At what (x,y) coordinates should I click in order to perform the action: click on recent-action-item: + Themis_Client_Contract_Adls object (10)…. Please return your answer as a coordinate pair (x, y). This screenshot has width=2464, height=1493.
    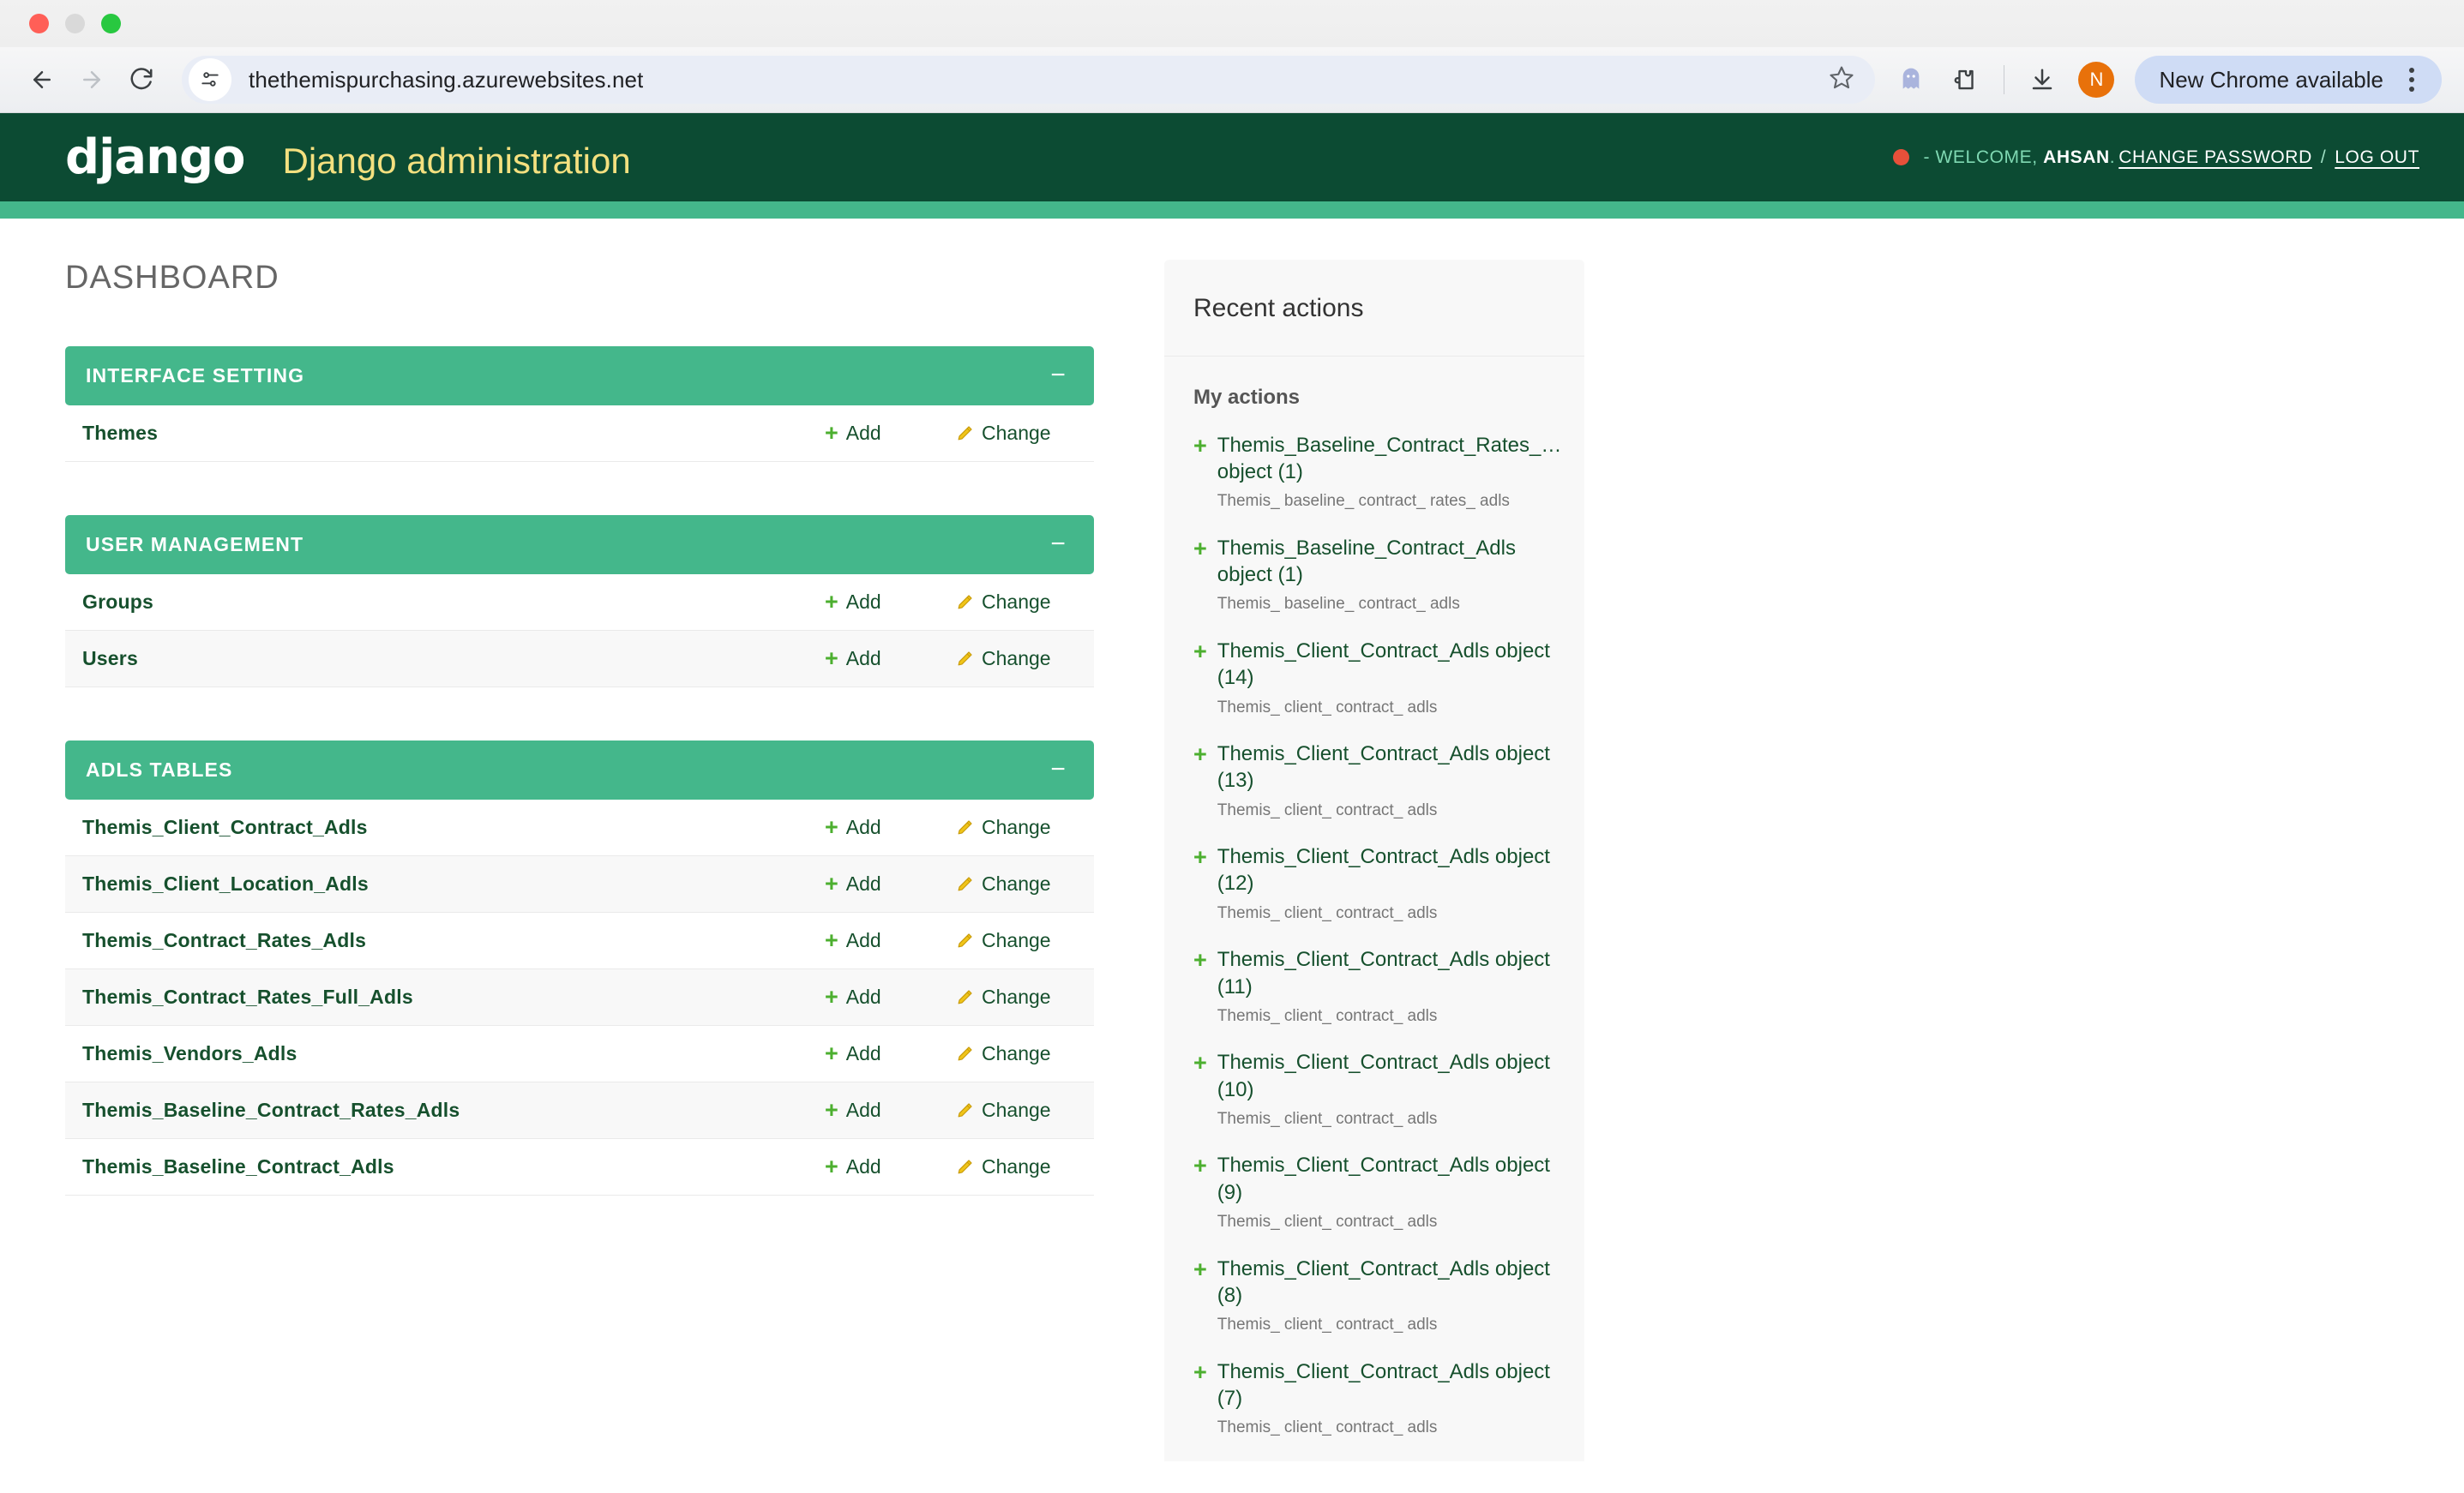
    Looking at the image, I should click on (1374, 1089).